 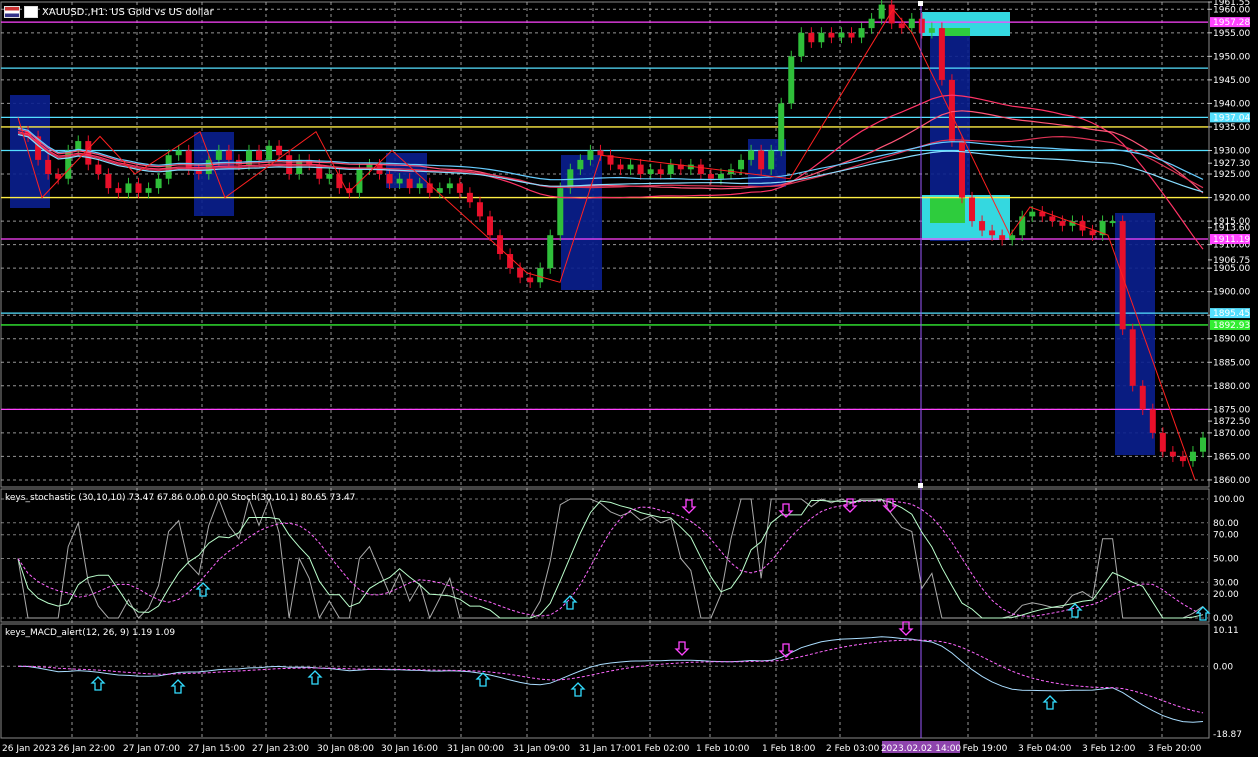 I want to click on price-label: 1870.00, so click(x=1231, y=434).